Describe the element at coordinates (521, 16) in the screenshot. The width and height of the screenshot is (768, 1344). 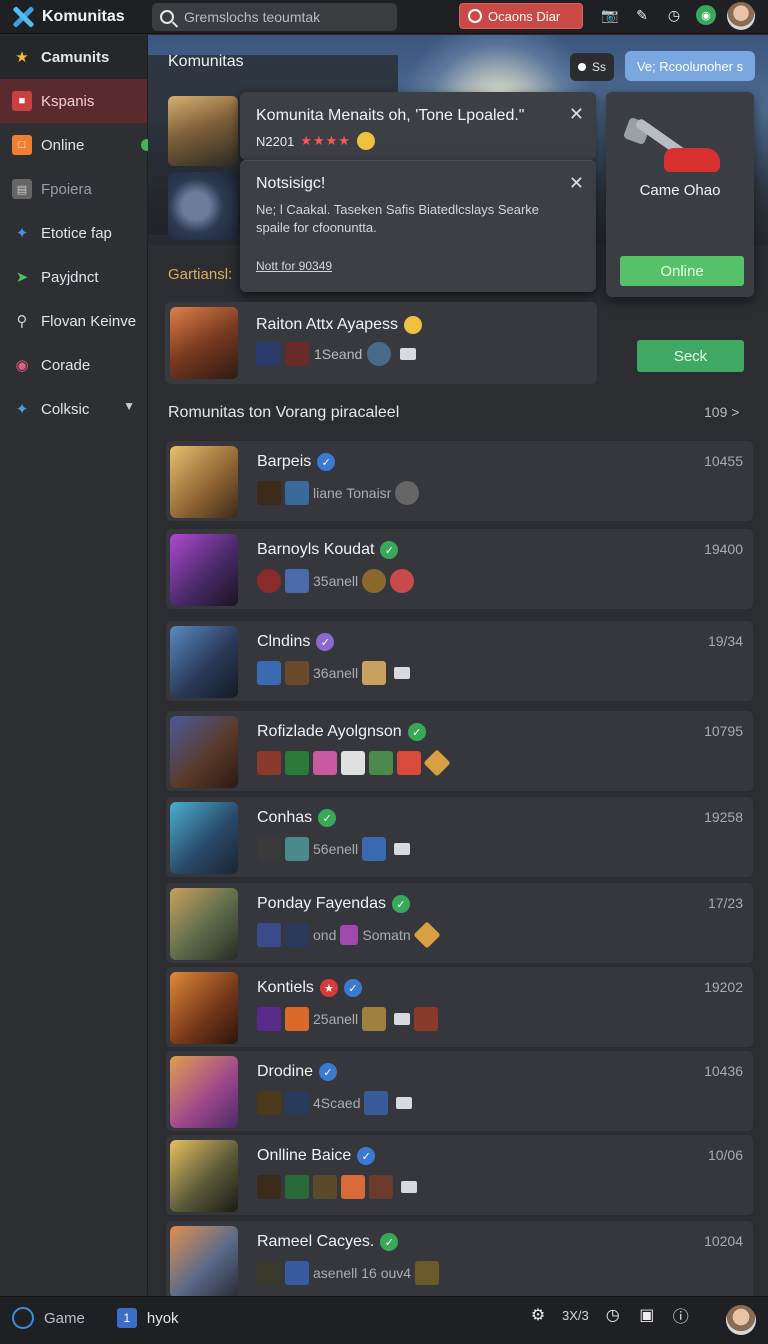
I see `alert-button: Ocaons Diar` at that location.